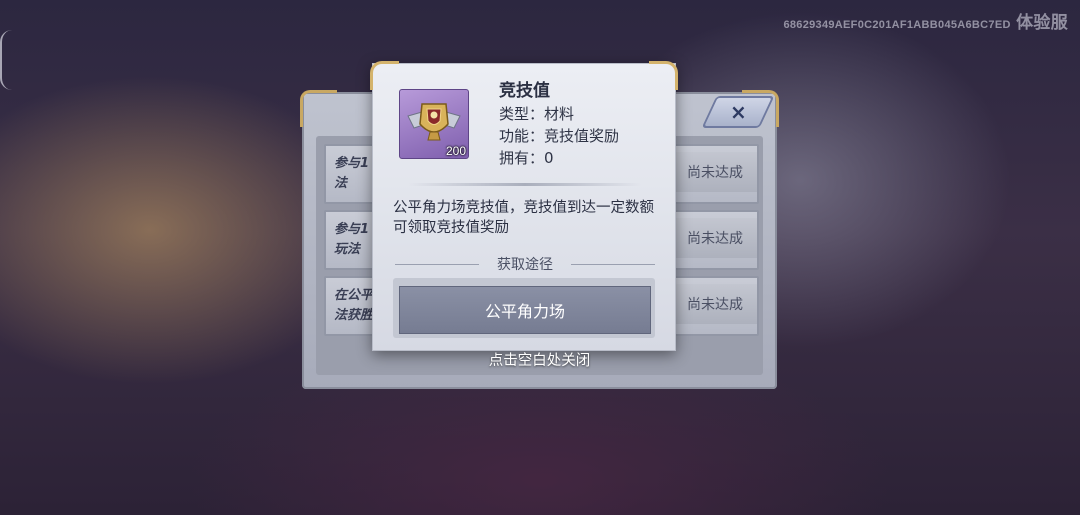 This screenshot has height=515, width=1080. Describe the element at coordinates (559, 136) in the screenshot. I see `item-function: 功能：竞技值奖励` at that location.